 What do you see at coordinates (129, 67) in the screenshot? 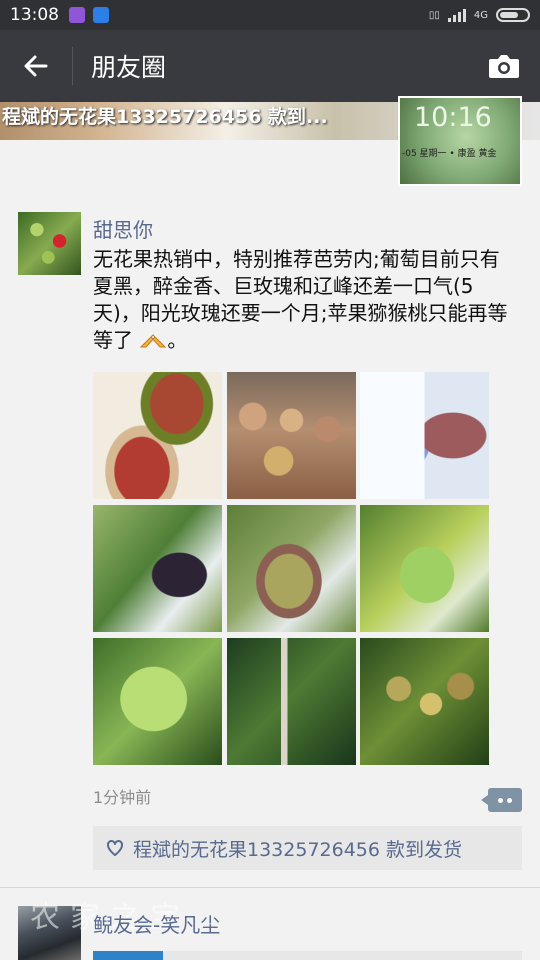
I see `page-title: 朋友圈` at bounding box center [129, 67].